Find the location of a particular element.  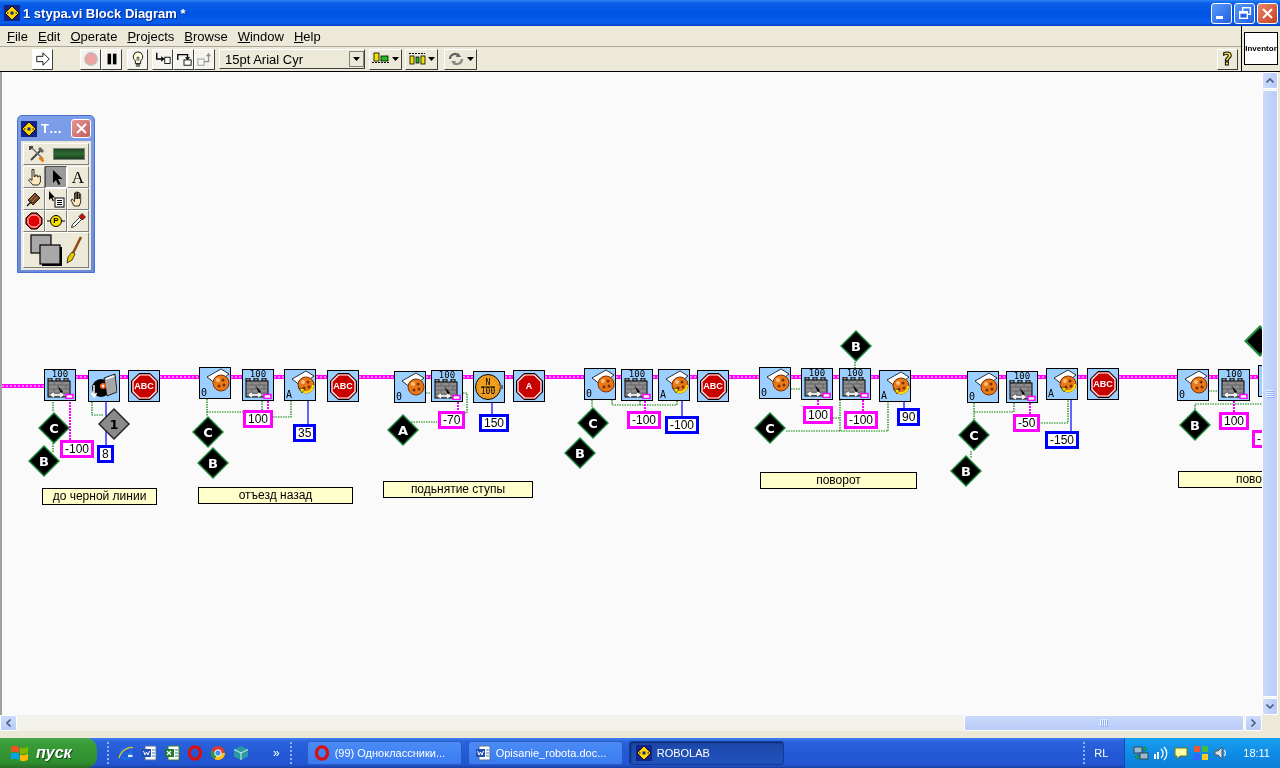

numeric-constant: 90 is located at coordinates (909, 417).